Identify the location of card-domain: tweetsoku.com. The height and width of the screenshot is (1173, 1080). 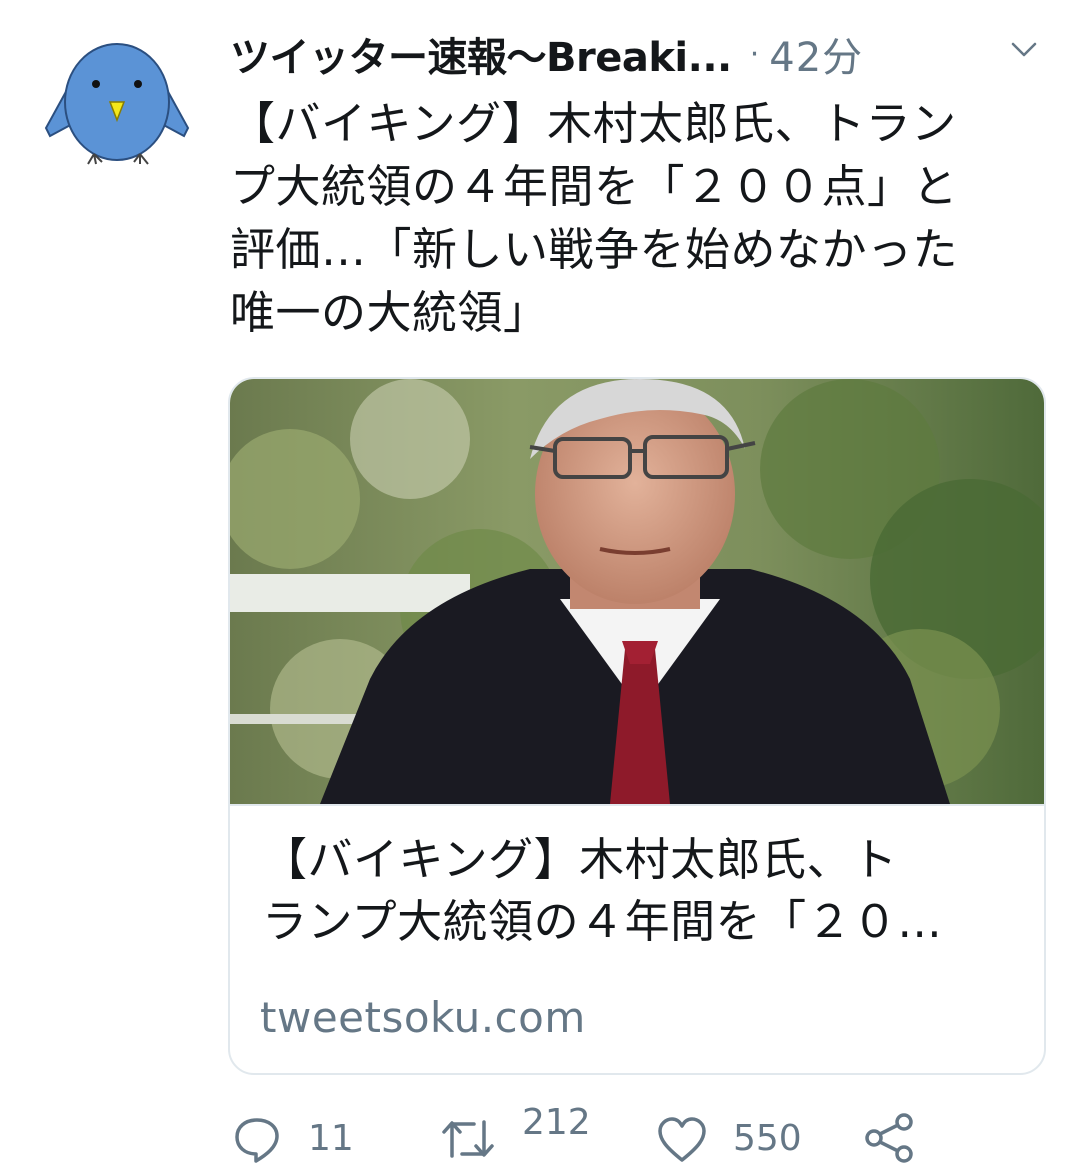
(423, 1017).